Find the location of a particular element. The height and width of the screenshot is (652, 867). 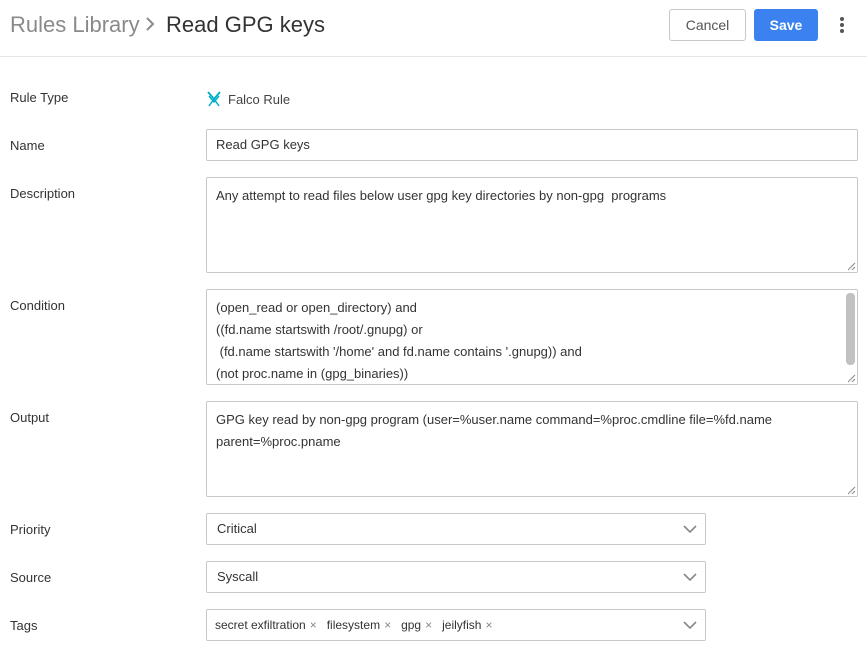

priority-select: Critical is located at coordinates (456, 529).